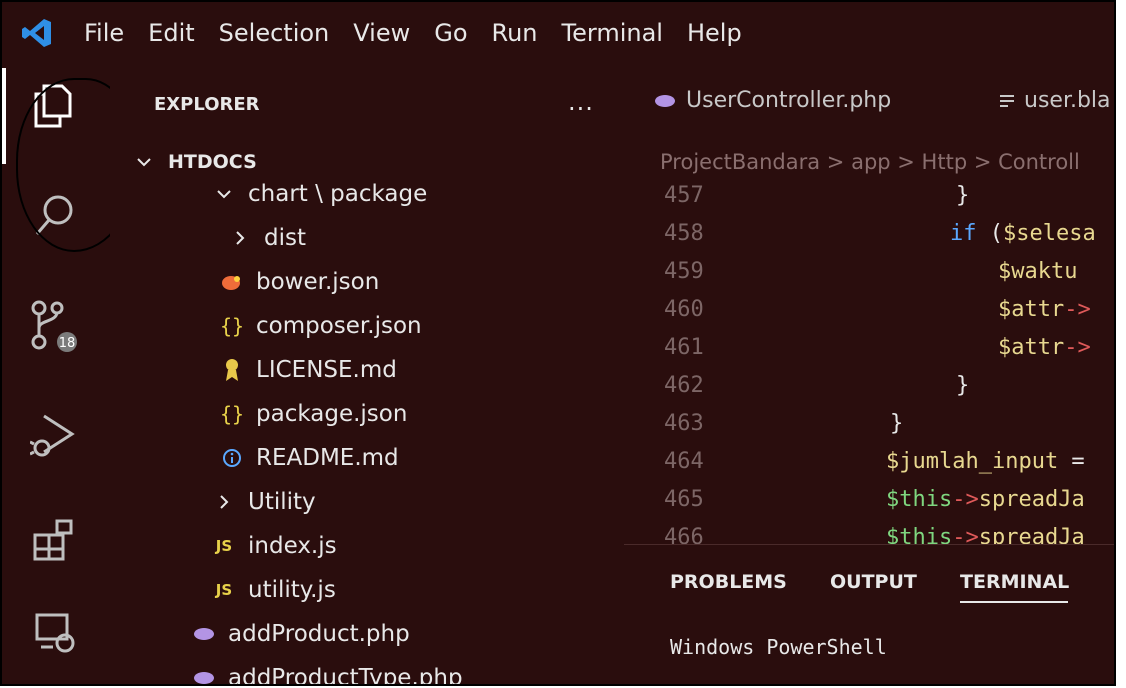  I want to click on tree-item-label: Utility, so click(282, 502).